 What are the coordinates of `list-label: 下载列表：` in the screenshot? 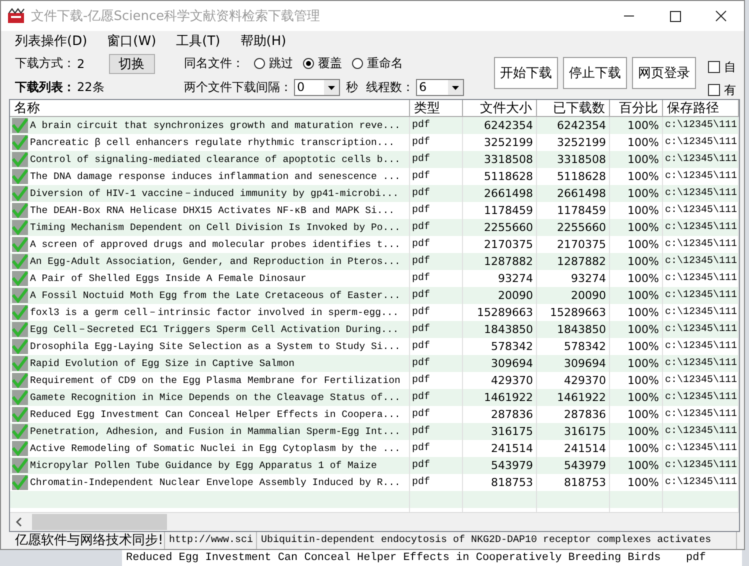 It's located at (45, 87).